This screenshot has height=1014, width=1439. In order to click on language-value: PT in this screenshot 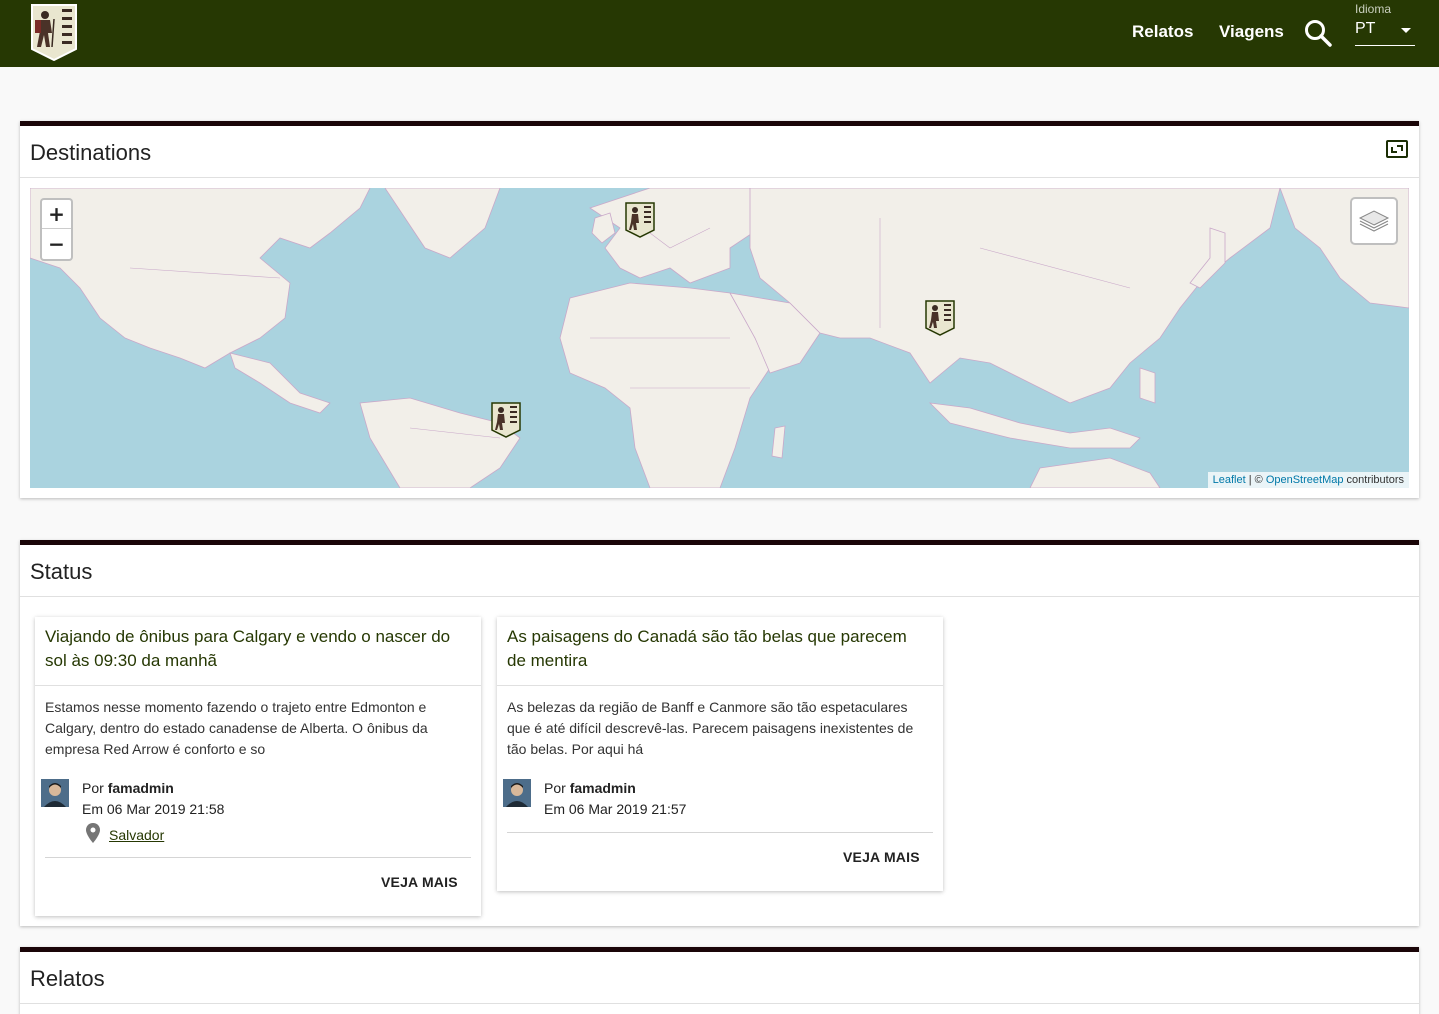, I will do `click(1365, 28)`.